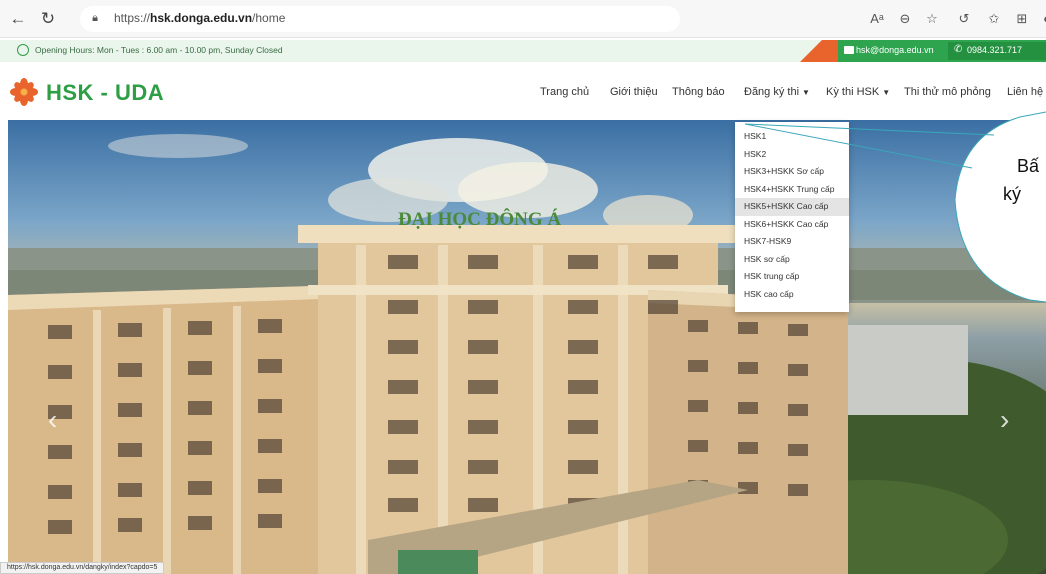  I want to click on nav-thong-bao: Thông báo, so click(698, 92).